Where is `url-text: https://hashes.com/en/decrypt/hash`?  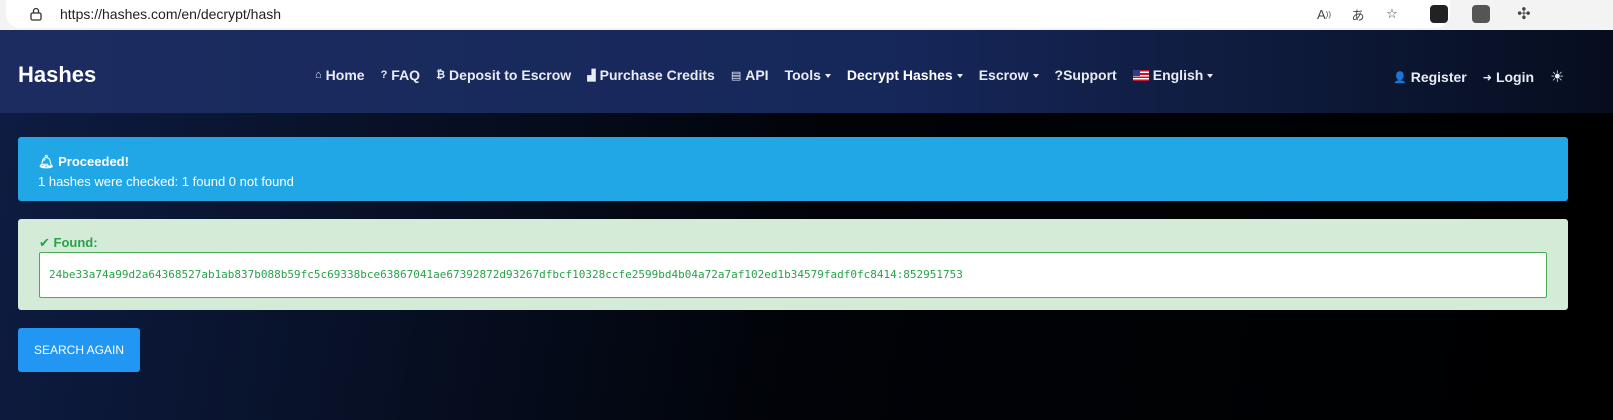
url-text: https://hashes.com/en/decrypt/hash is located at coordinates (170, 14).